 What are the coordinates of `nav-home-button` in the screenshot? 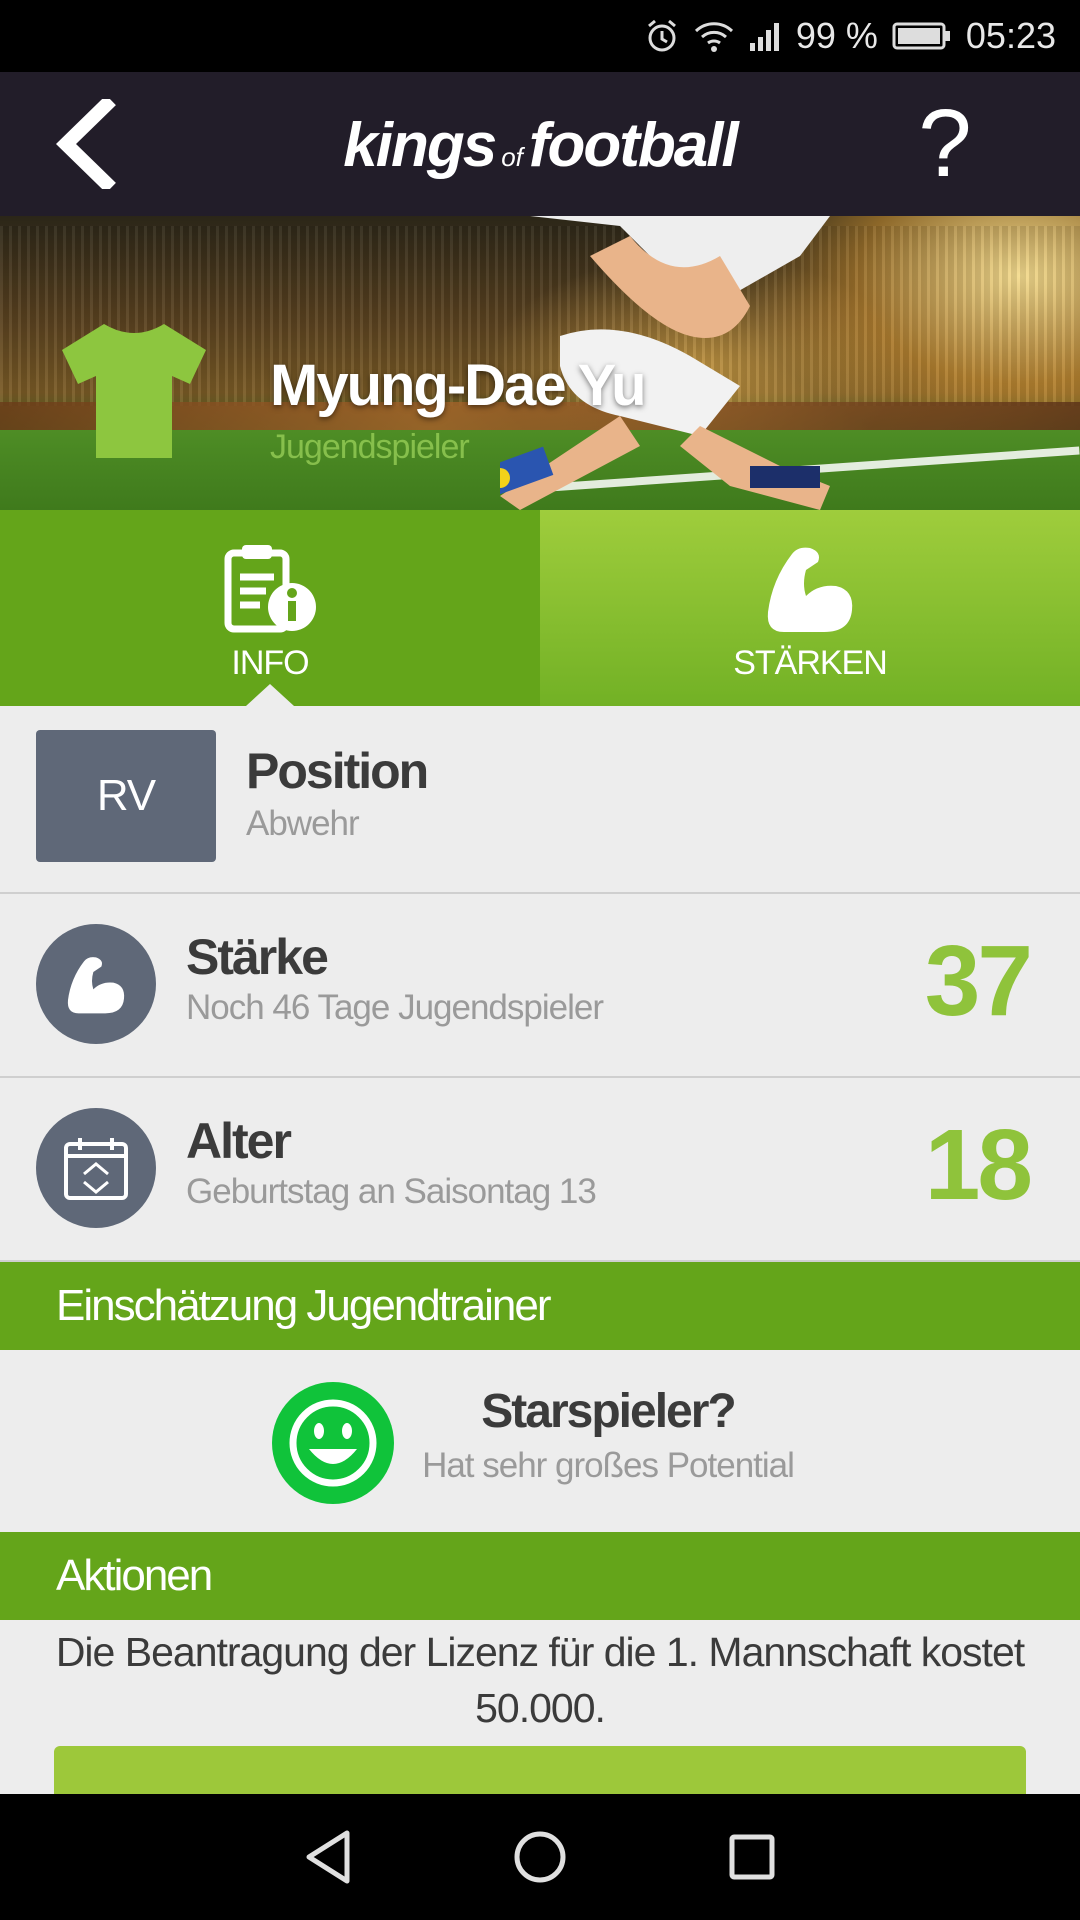 It's located at (540, 1857).